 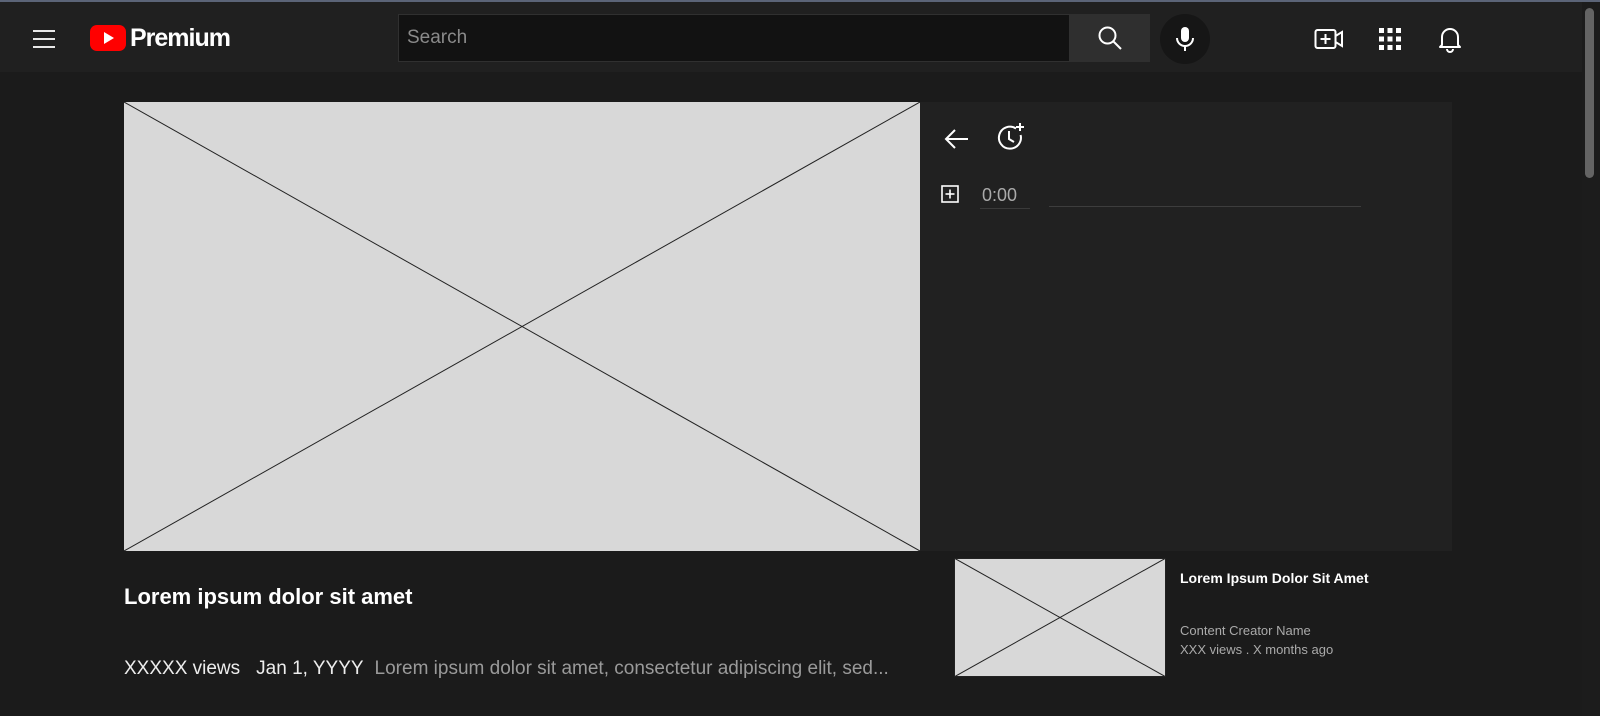 I want to click on add-timestamp-icon, so click(x=1011, y=137).